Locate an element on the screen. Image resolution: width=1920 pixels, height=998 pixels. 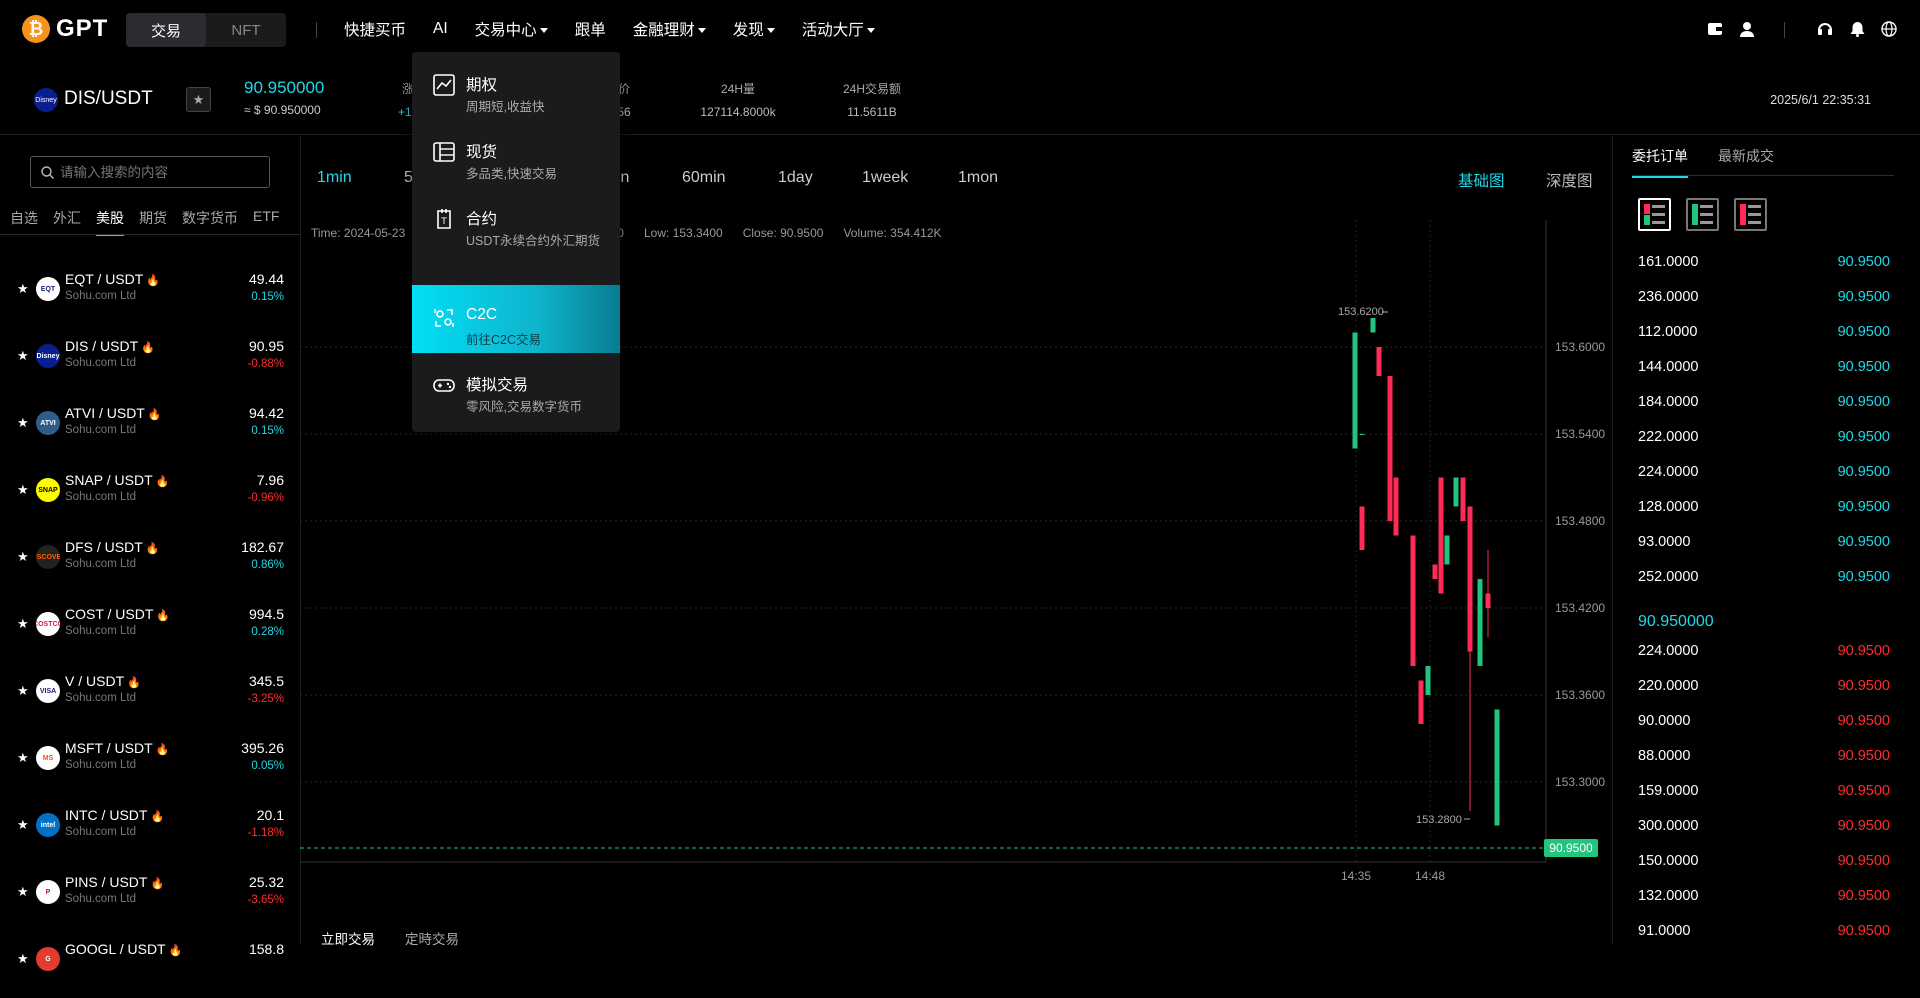
orderbook-mode-both is located at coordinates (1654, 214).